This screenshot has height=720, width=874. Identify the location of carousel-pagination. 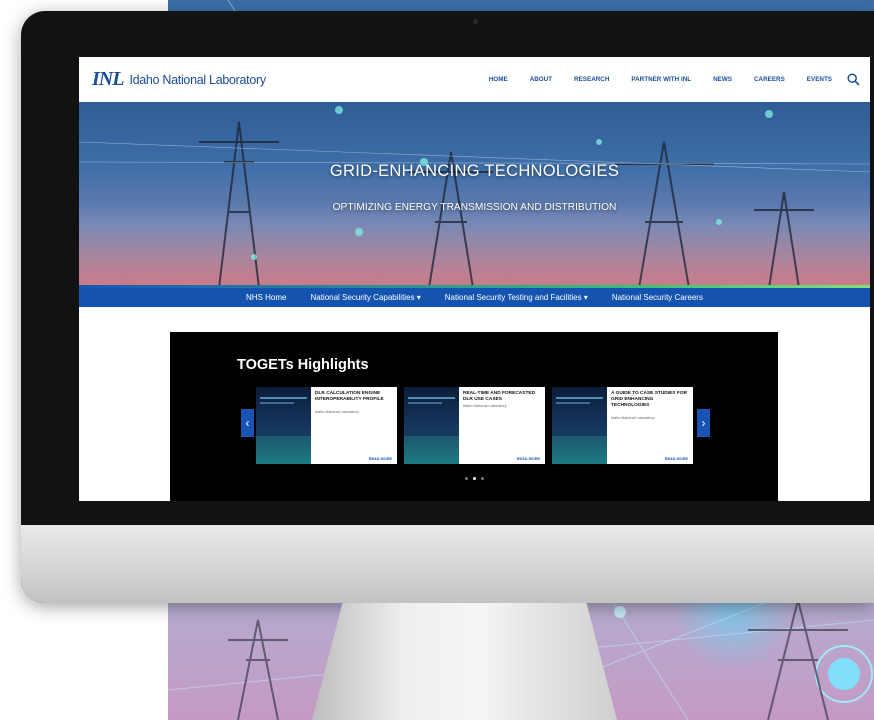
(474, 478).